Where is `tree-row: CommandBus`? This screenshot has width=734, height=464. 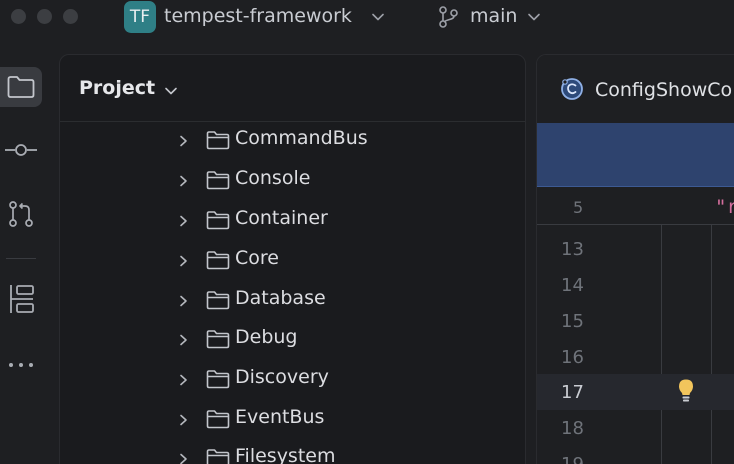
tree-row: CommandBus is located at coordinates (292, 141).